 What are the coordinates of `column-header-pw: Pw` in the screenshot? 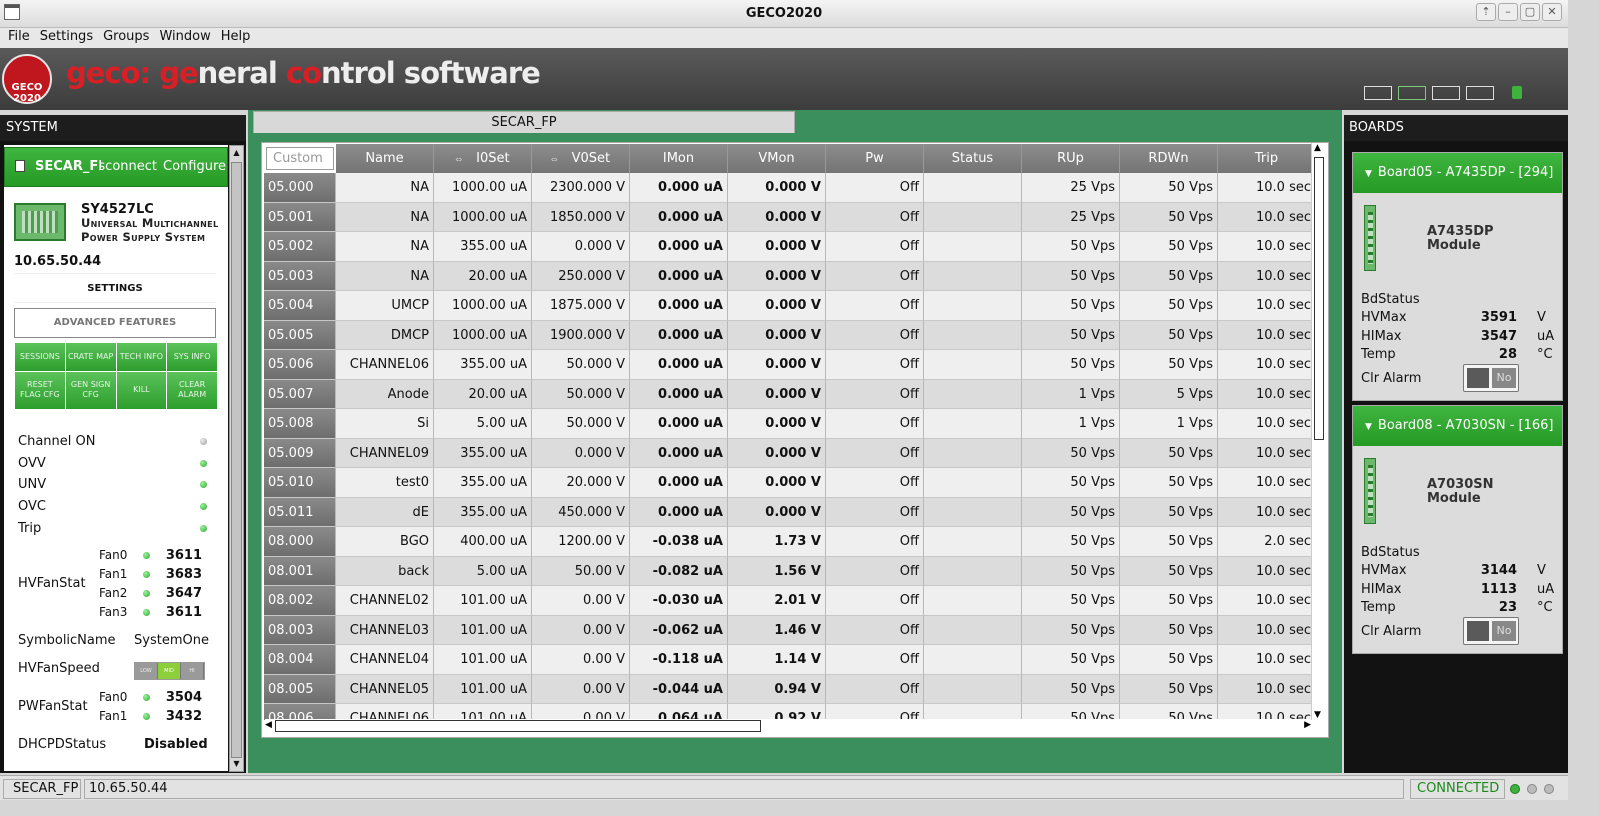 It's located at (875, 158).